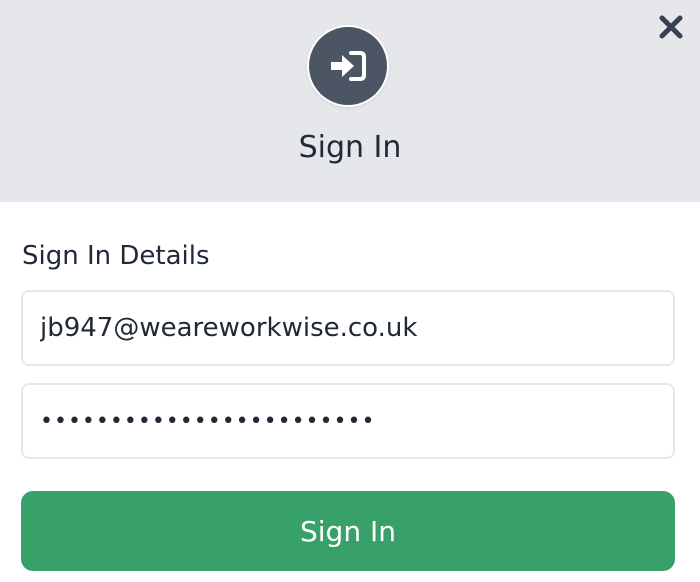 The image size is (700, 582). Describe the element at coordinates (348, 421) in the screenshot. I see `password-field` at that location.